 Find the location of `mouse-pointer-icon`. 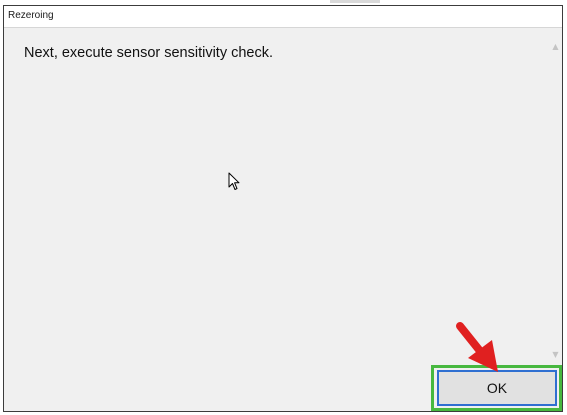

mouse-pointer-icon is located at coordinates (234, 181).